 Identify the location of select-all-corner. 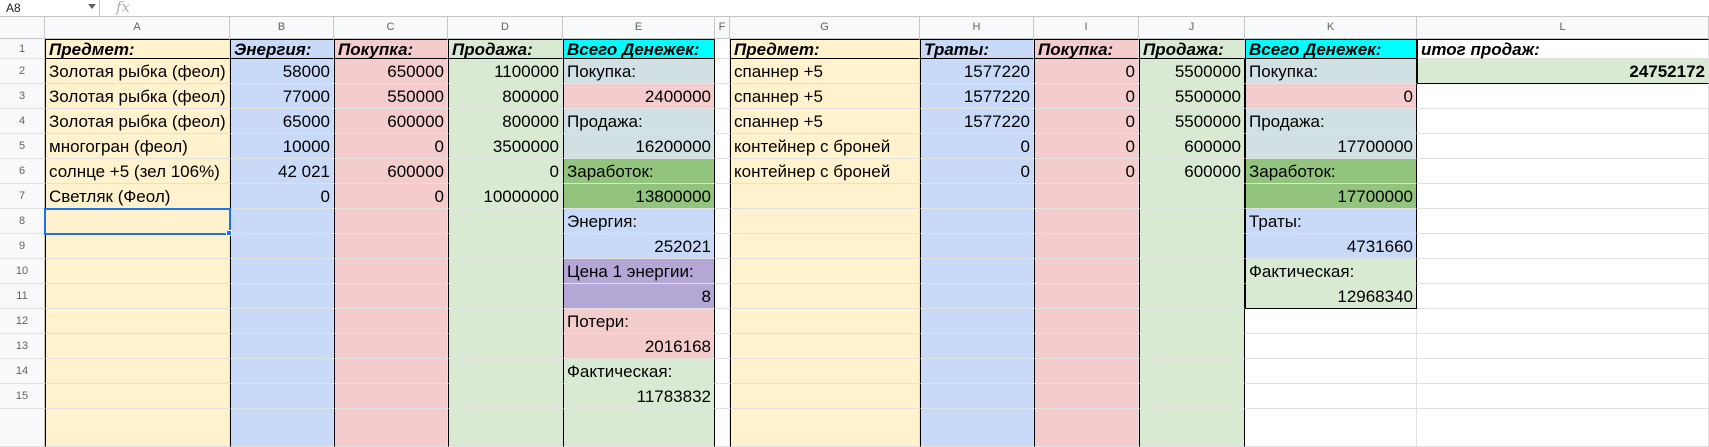
(22, 28).